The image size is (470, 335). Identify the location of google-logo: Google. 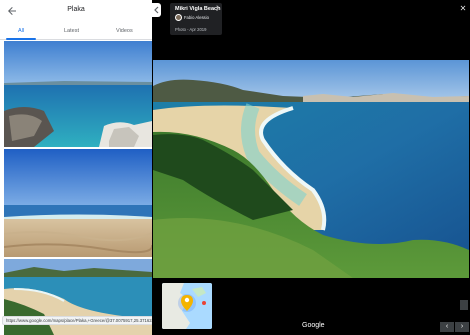
(313, 325).